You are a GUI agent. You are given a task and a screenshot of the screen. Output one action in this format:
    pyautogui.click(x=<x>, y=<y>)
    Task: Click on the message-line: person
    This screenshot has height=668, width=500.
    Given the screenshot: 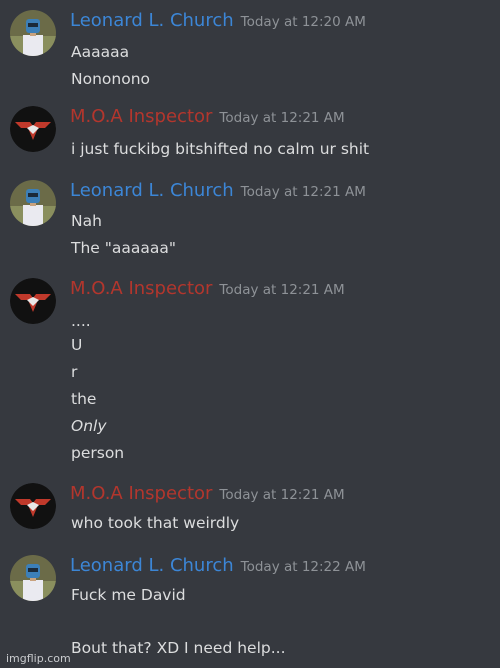 What is the action you would take?
    pyautogui.click(x=98, y=453)
    